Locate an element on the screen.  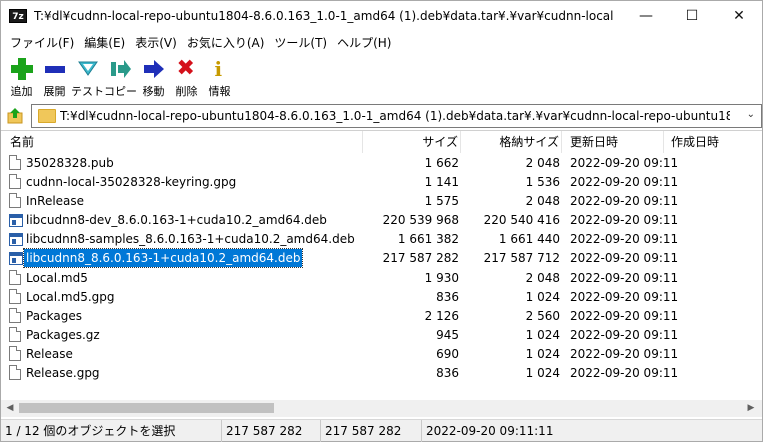
test-button: テスト is located at coordinates (87, 76).